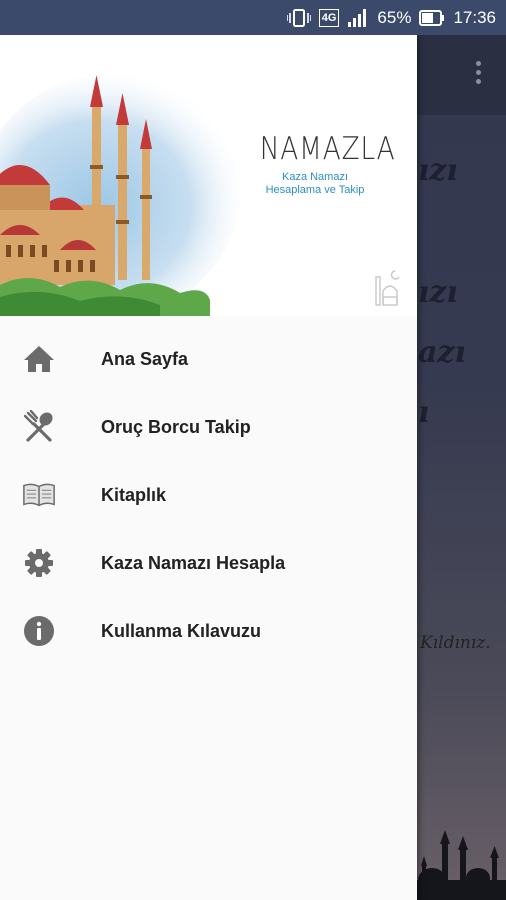  Describe the element at coordinates (39, 495) in the screenshot. I see `book-icon` at that location.